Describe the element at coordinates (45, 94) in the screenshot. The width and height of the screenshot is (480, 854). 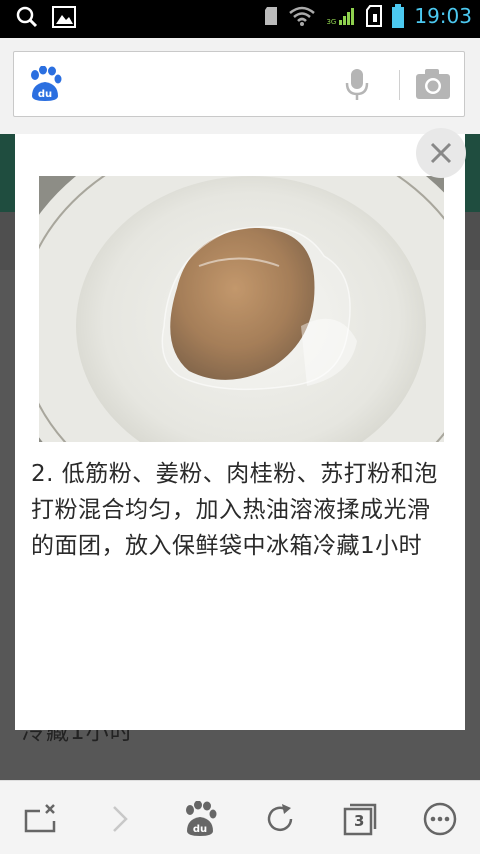
I see `logo-text: du` at that location.